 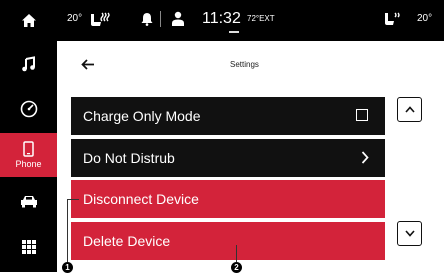 I want to click on chevron-right-icon, so click(x=365, y=159).